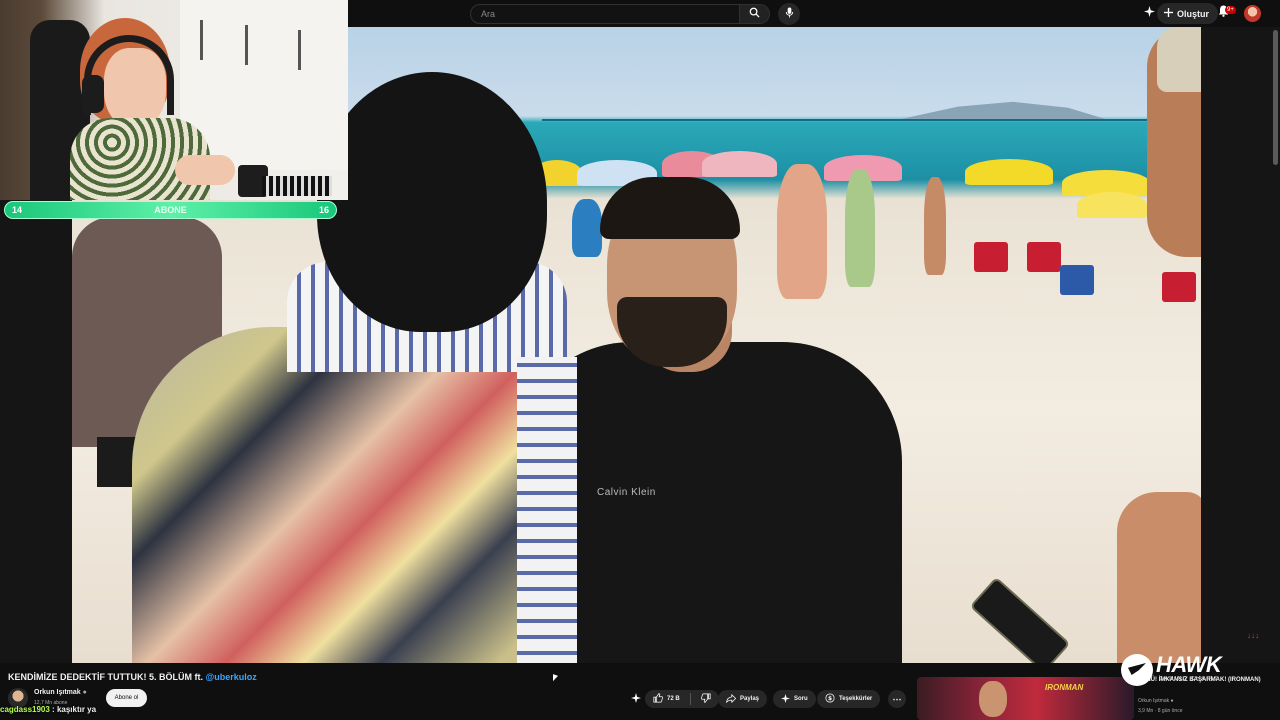 The image size is (1280, 720). I want to click on chat-message: cagdass1903 : kaşıktır ya, so click(48, 709).